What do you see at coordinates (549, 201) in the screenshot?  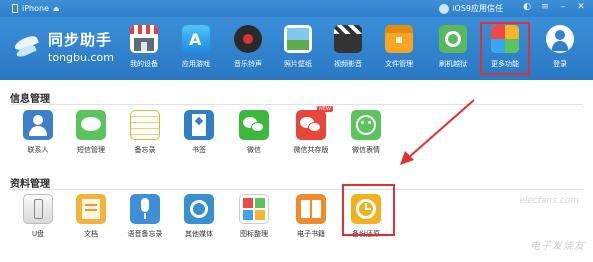 I see `watermark-site: elecfans.com` at bounding box center [549, 201].